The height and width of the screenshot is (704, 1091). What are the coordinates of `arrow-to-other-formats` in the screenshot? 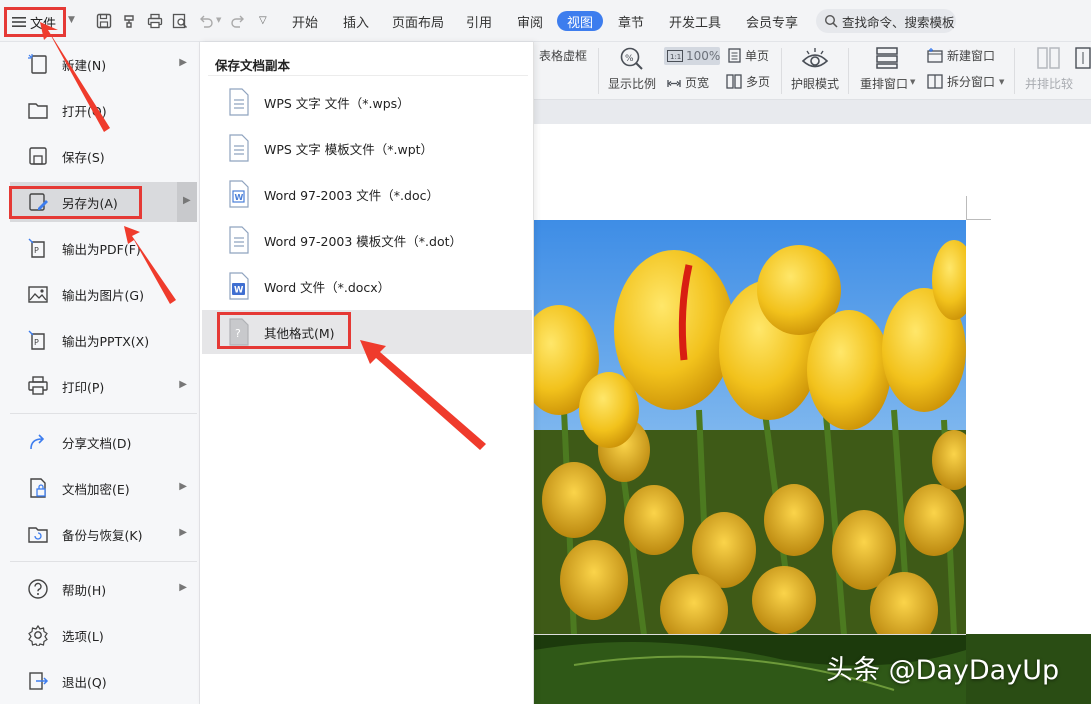 It's located at (423, 395).